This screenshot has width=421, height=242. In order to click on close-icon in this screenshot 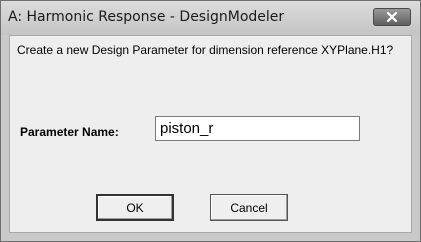, I will do `click(392, 17)`.